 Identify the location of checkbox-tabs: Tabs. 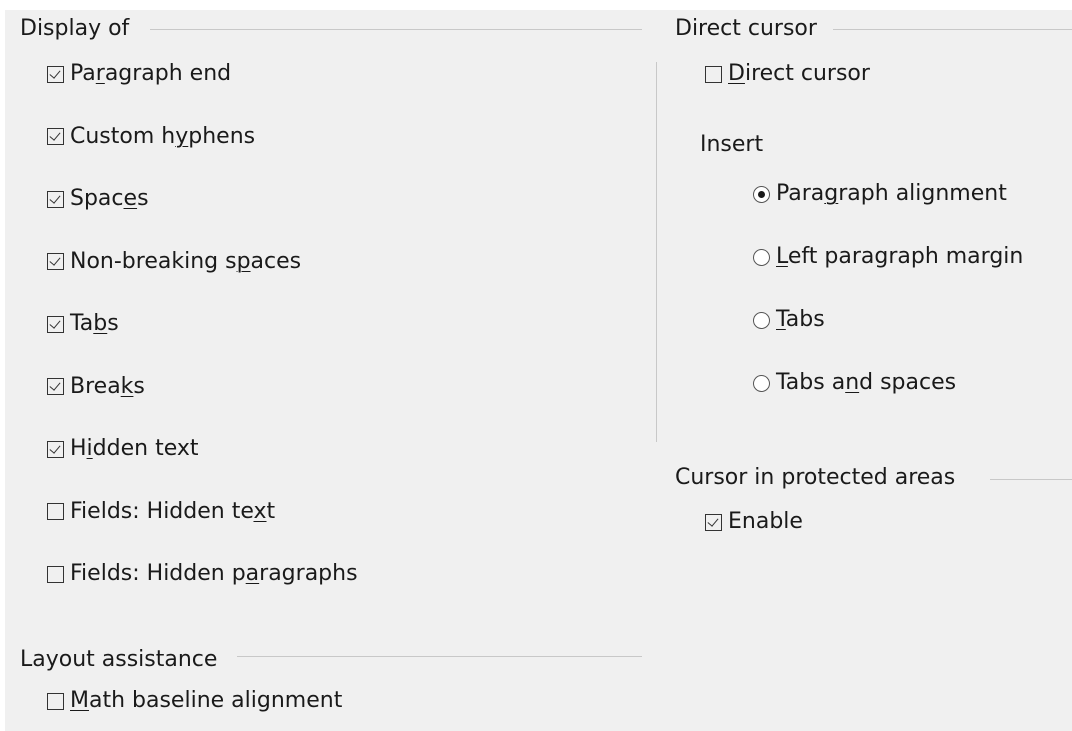
(83, 324).